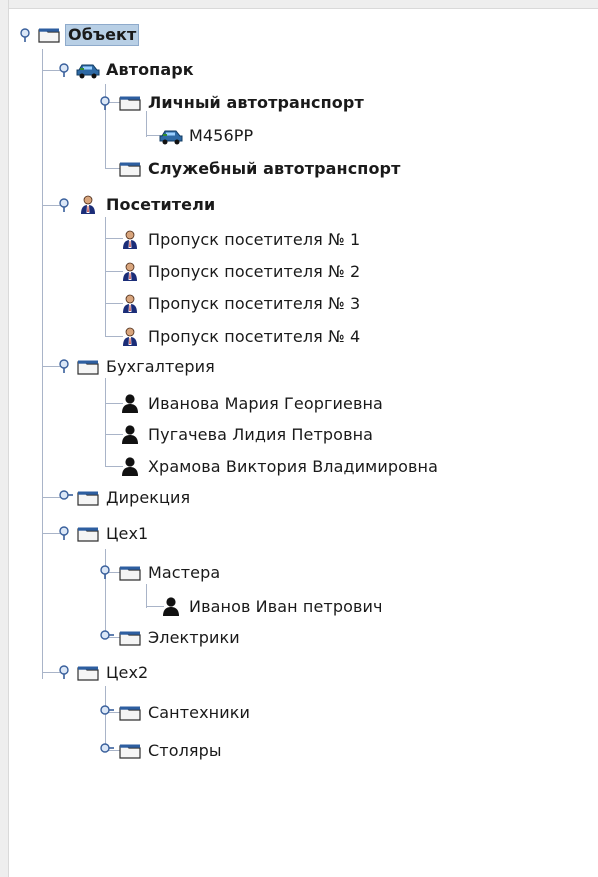  I want to click on tree-node-label: Пугачева Лидия Петровна, so click(261, 434).